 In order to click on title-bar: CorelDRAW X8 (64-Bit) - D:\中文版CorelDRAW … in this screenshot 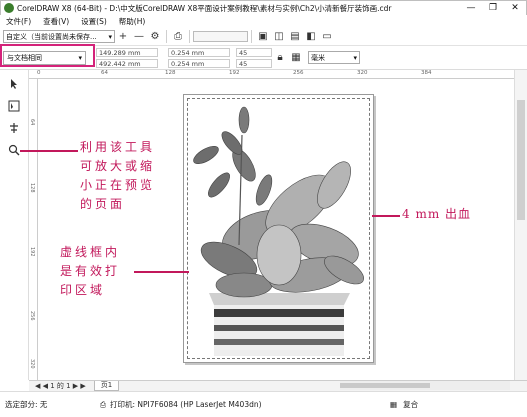, I will do `click(263, 7)`.